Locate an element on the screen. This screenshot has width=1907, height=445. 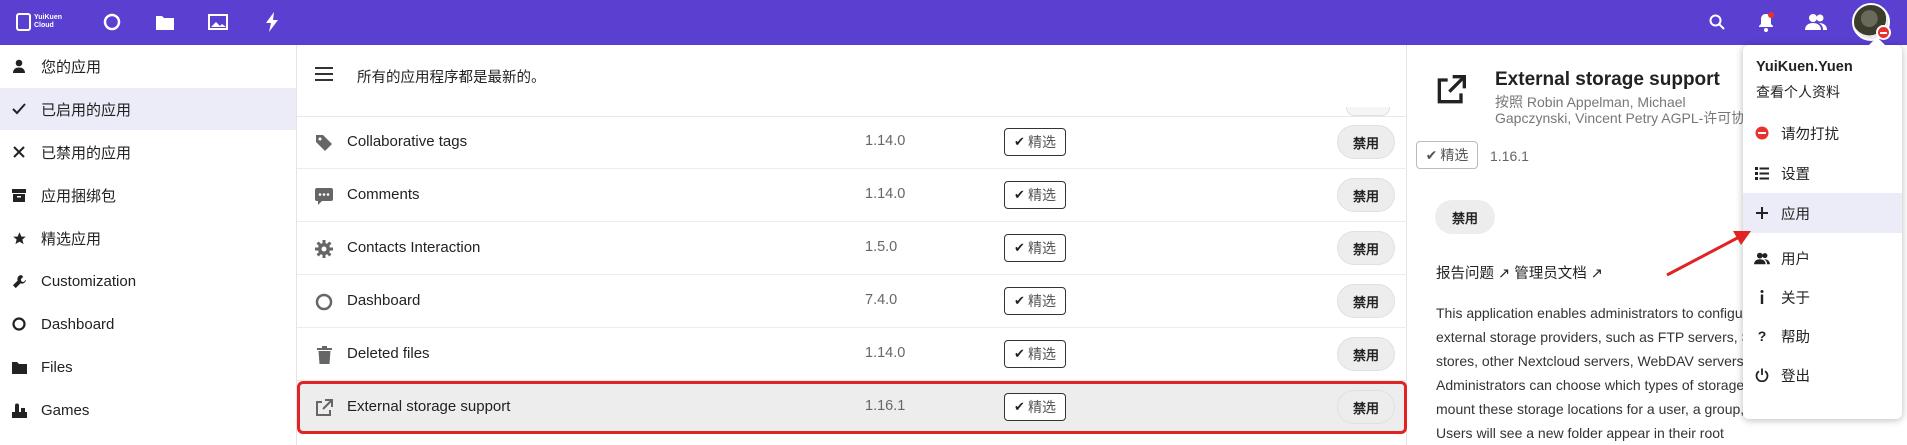
sidebar-item-app-bundles: 应用捆绑包 is located at coordinates (148, 195).